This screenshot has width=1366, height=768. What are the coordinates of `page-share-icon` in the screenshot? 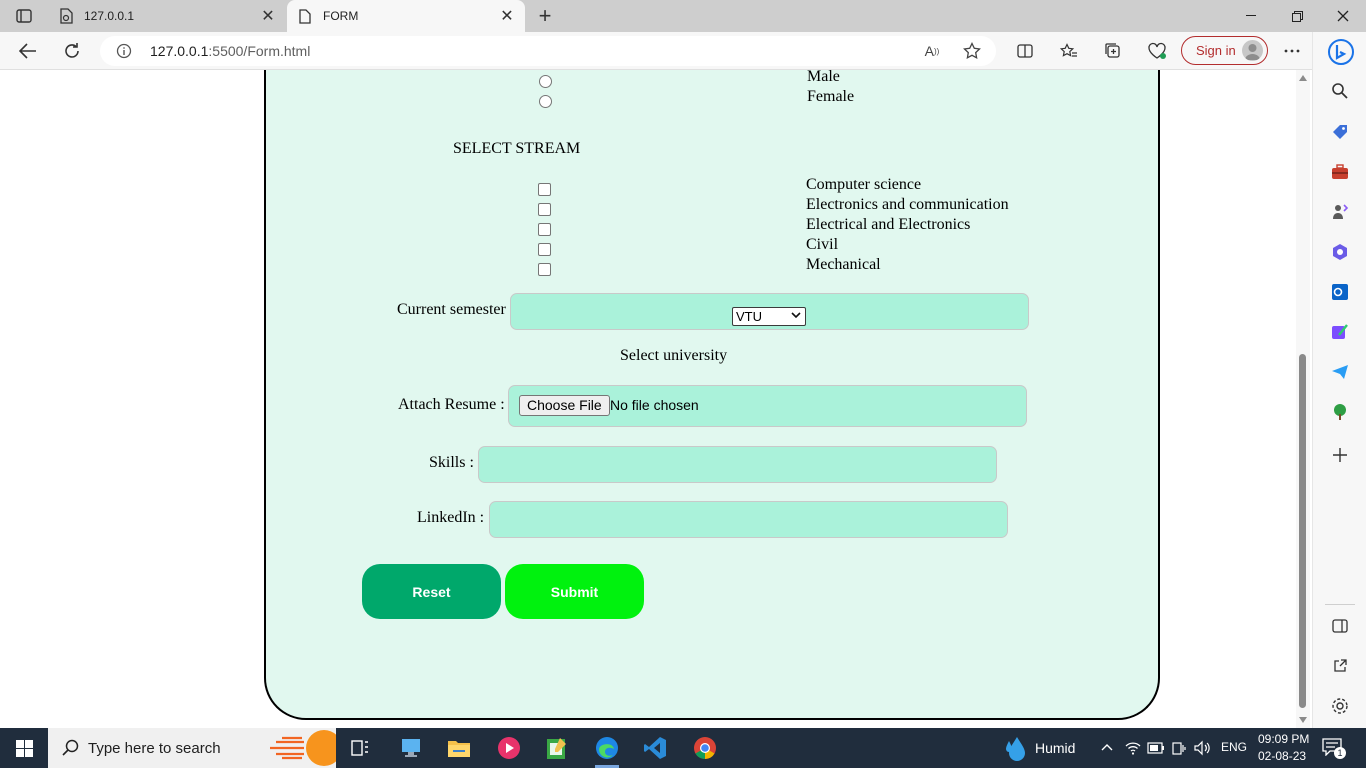 It's located at (66, 16).